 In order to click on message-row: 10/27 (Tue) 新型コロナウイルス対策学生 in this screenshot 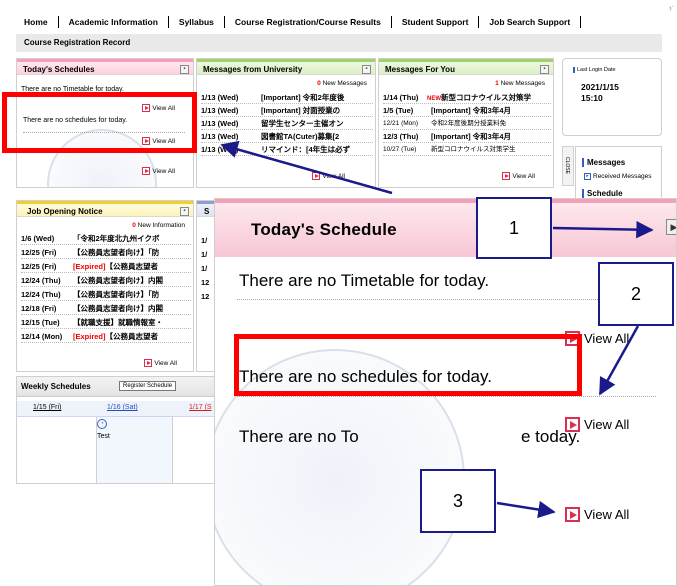, I will do `click(467, 150)`.